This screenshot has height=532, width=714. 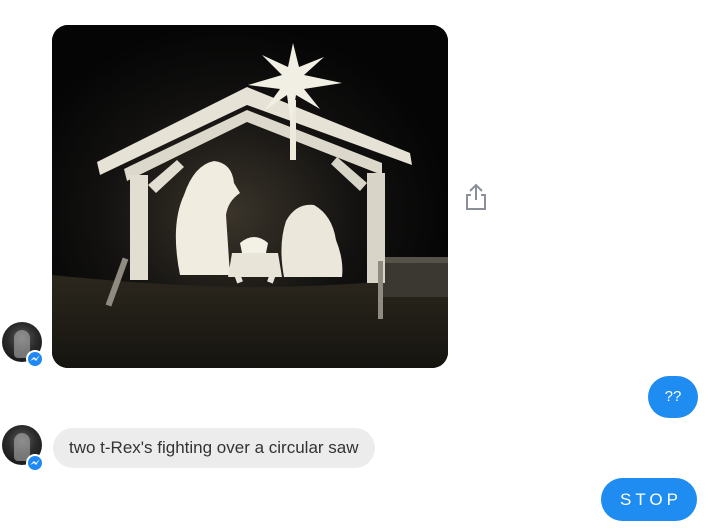 What do you see at coordinates (649, 499) in the screenshot?
I see `outgoing-message-stop: STOP` at bounding box center [649, 499].